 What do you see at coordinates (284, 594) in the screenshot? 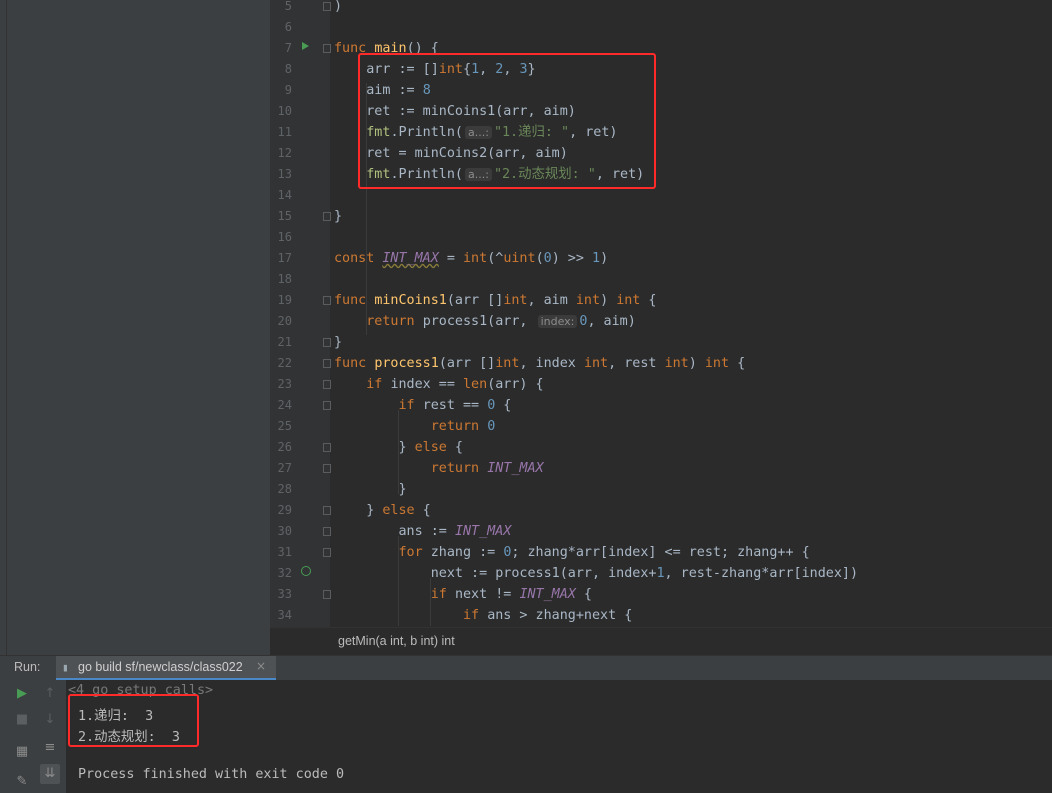
I see `line-number: 33` at bounding box center [284, 594].